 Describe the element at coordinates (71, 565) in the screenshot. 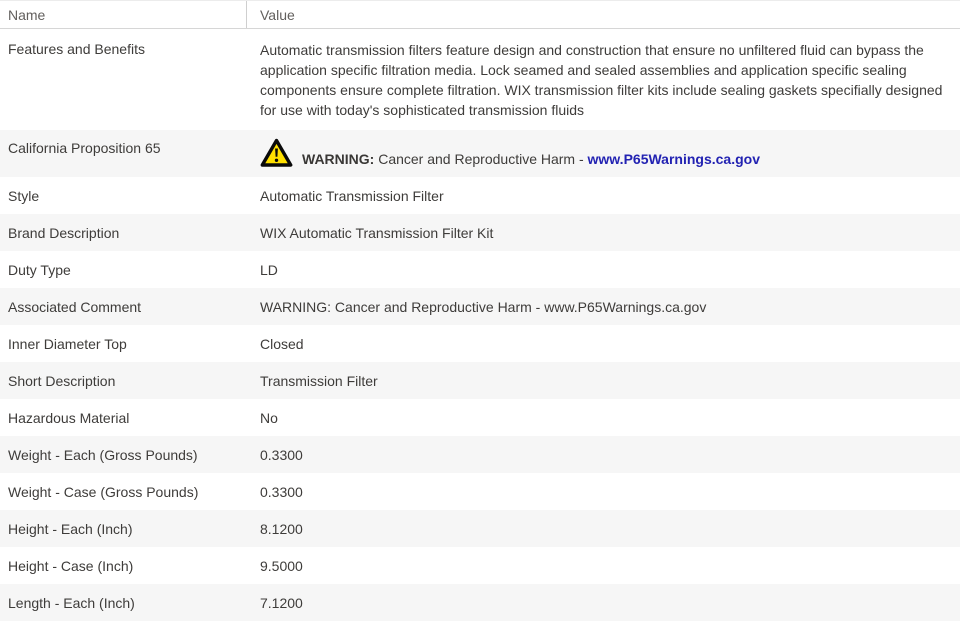

I see `row-name-label: Height - Case (Inch)` at that location.